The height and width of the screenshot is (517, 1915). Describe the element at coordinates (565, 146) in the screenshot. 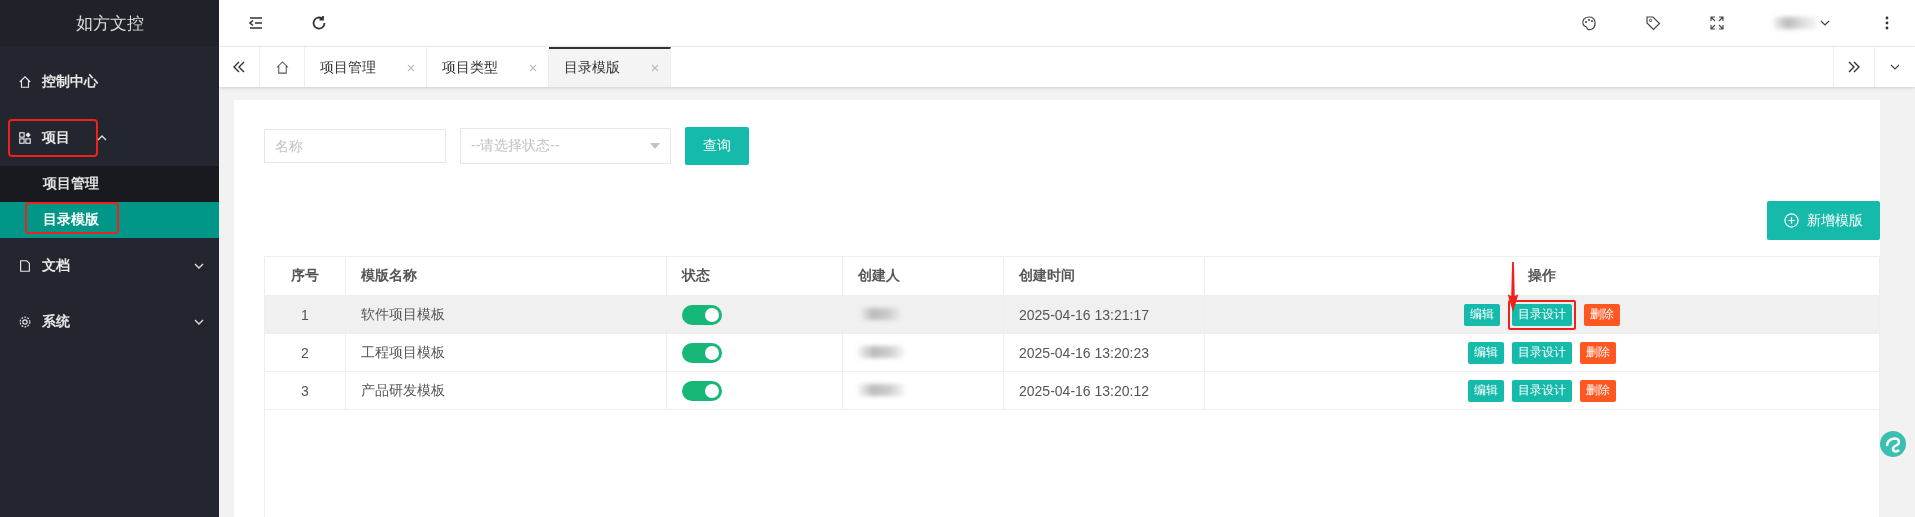

I see `status-select: --请选择状态--` at that location.